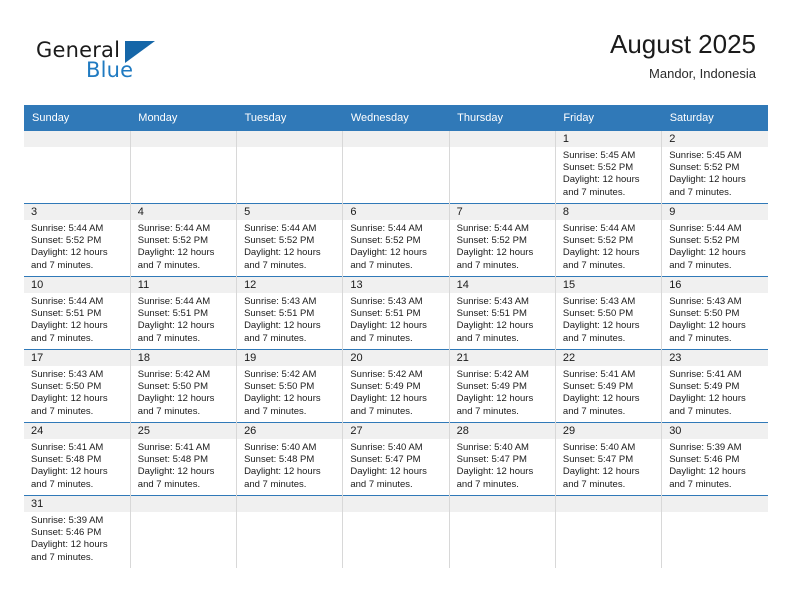  What do you see at coordinates (77, 285) in the screenshot?
I see `day-number: 10` at bounding box center [77, 285].